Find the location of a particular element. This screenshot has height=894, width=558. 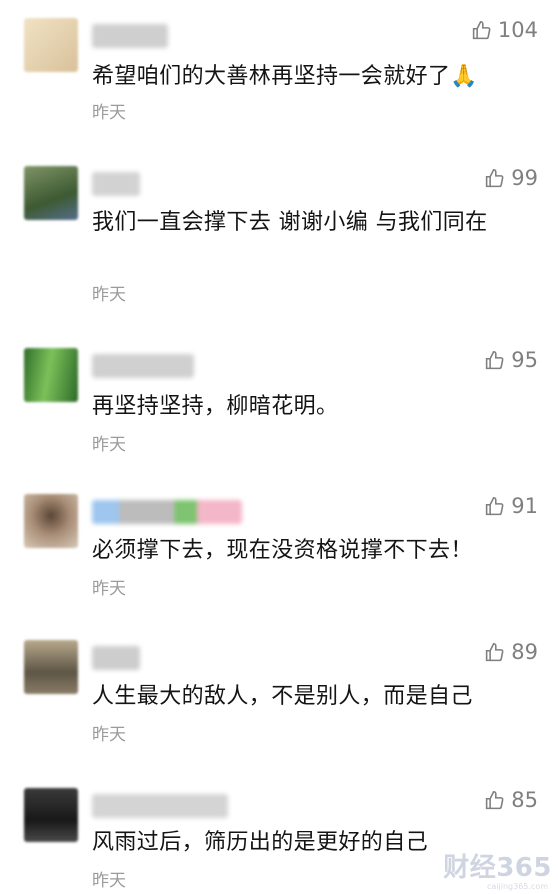

like-button: 91 is located at coordinates (511, 506).